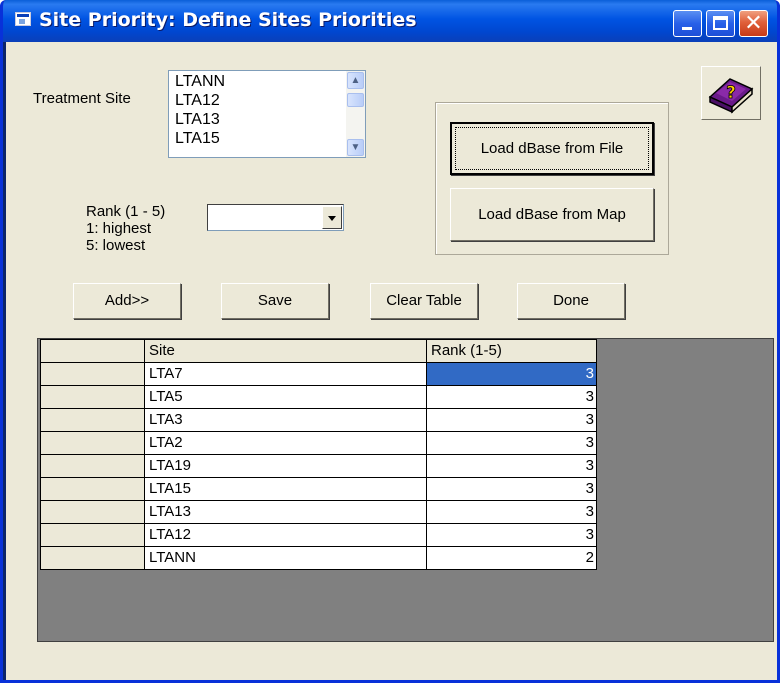 The image size is (780, 683). I want to click on scroll-down-icon: ▼, so click(355, 147).